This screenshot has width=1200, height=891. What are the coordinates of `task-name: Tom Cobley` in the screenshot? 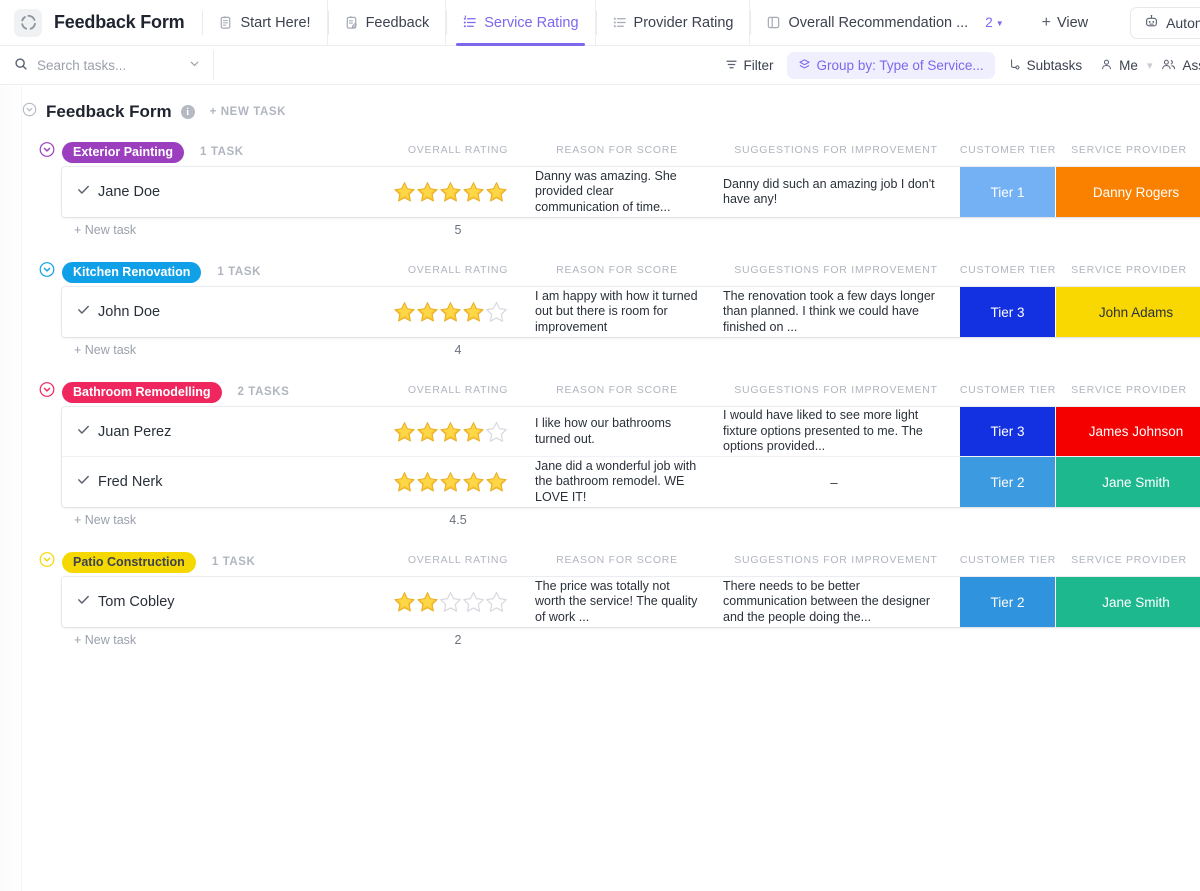 It's located at (136, 602).